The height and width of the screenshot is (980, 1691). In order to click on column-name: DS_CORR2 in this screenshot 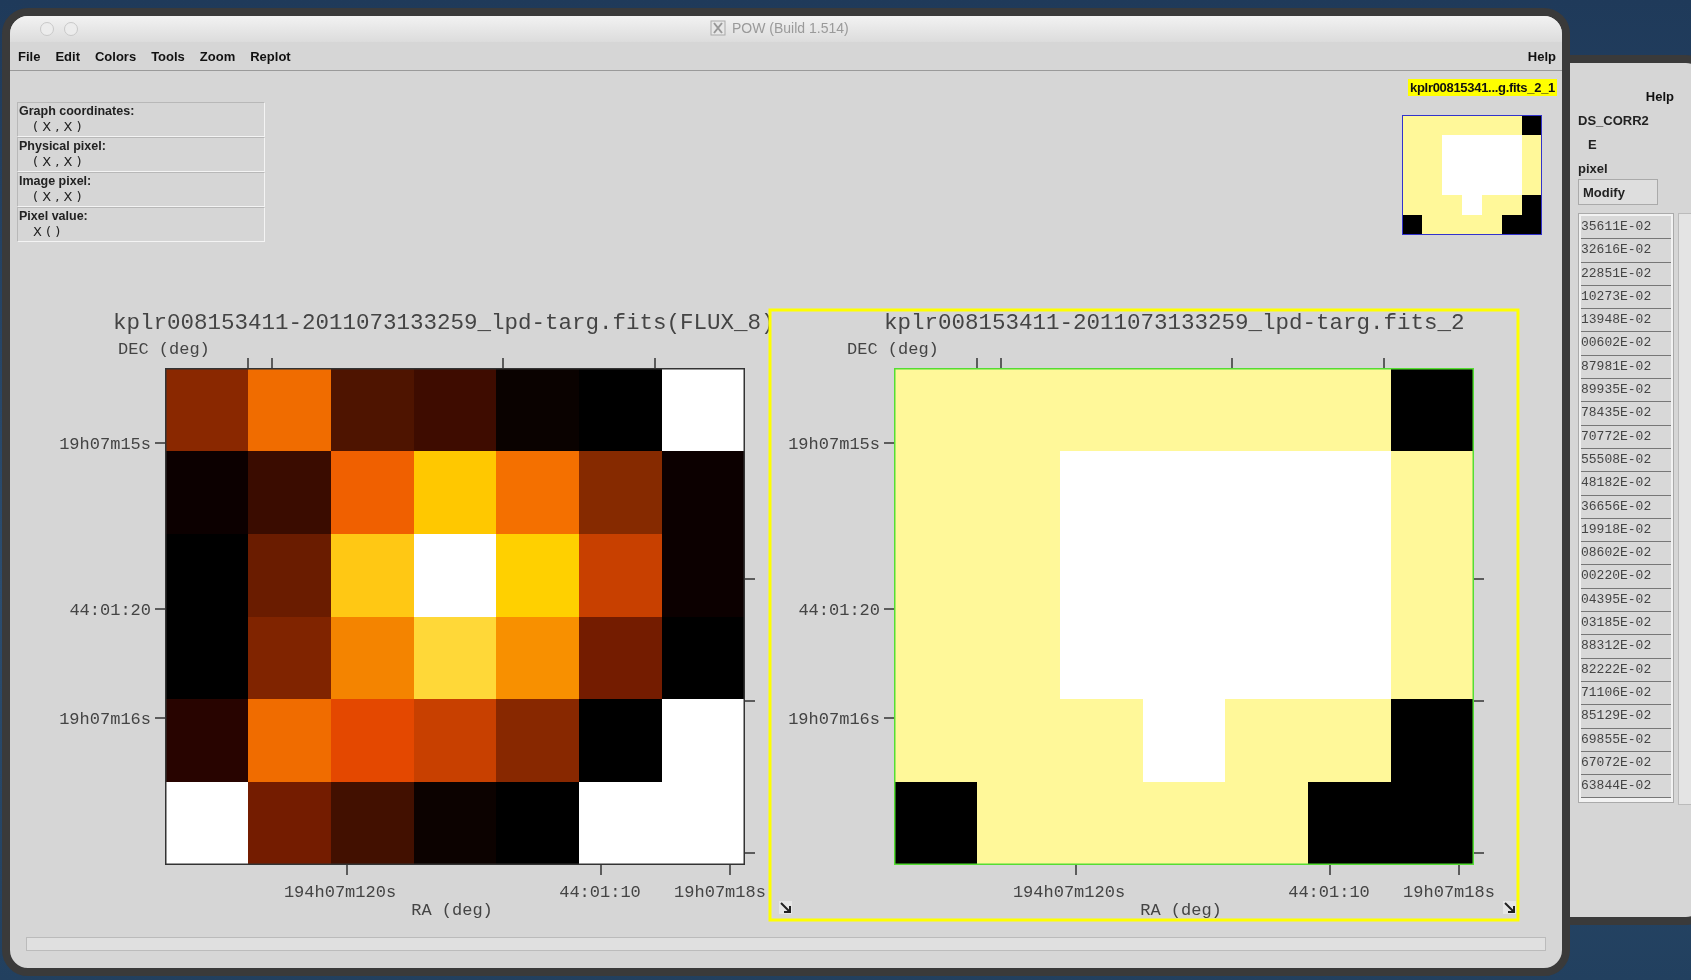, I will do `click(1613, 120)`.